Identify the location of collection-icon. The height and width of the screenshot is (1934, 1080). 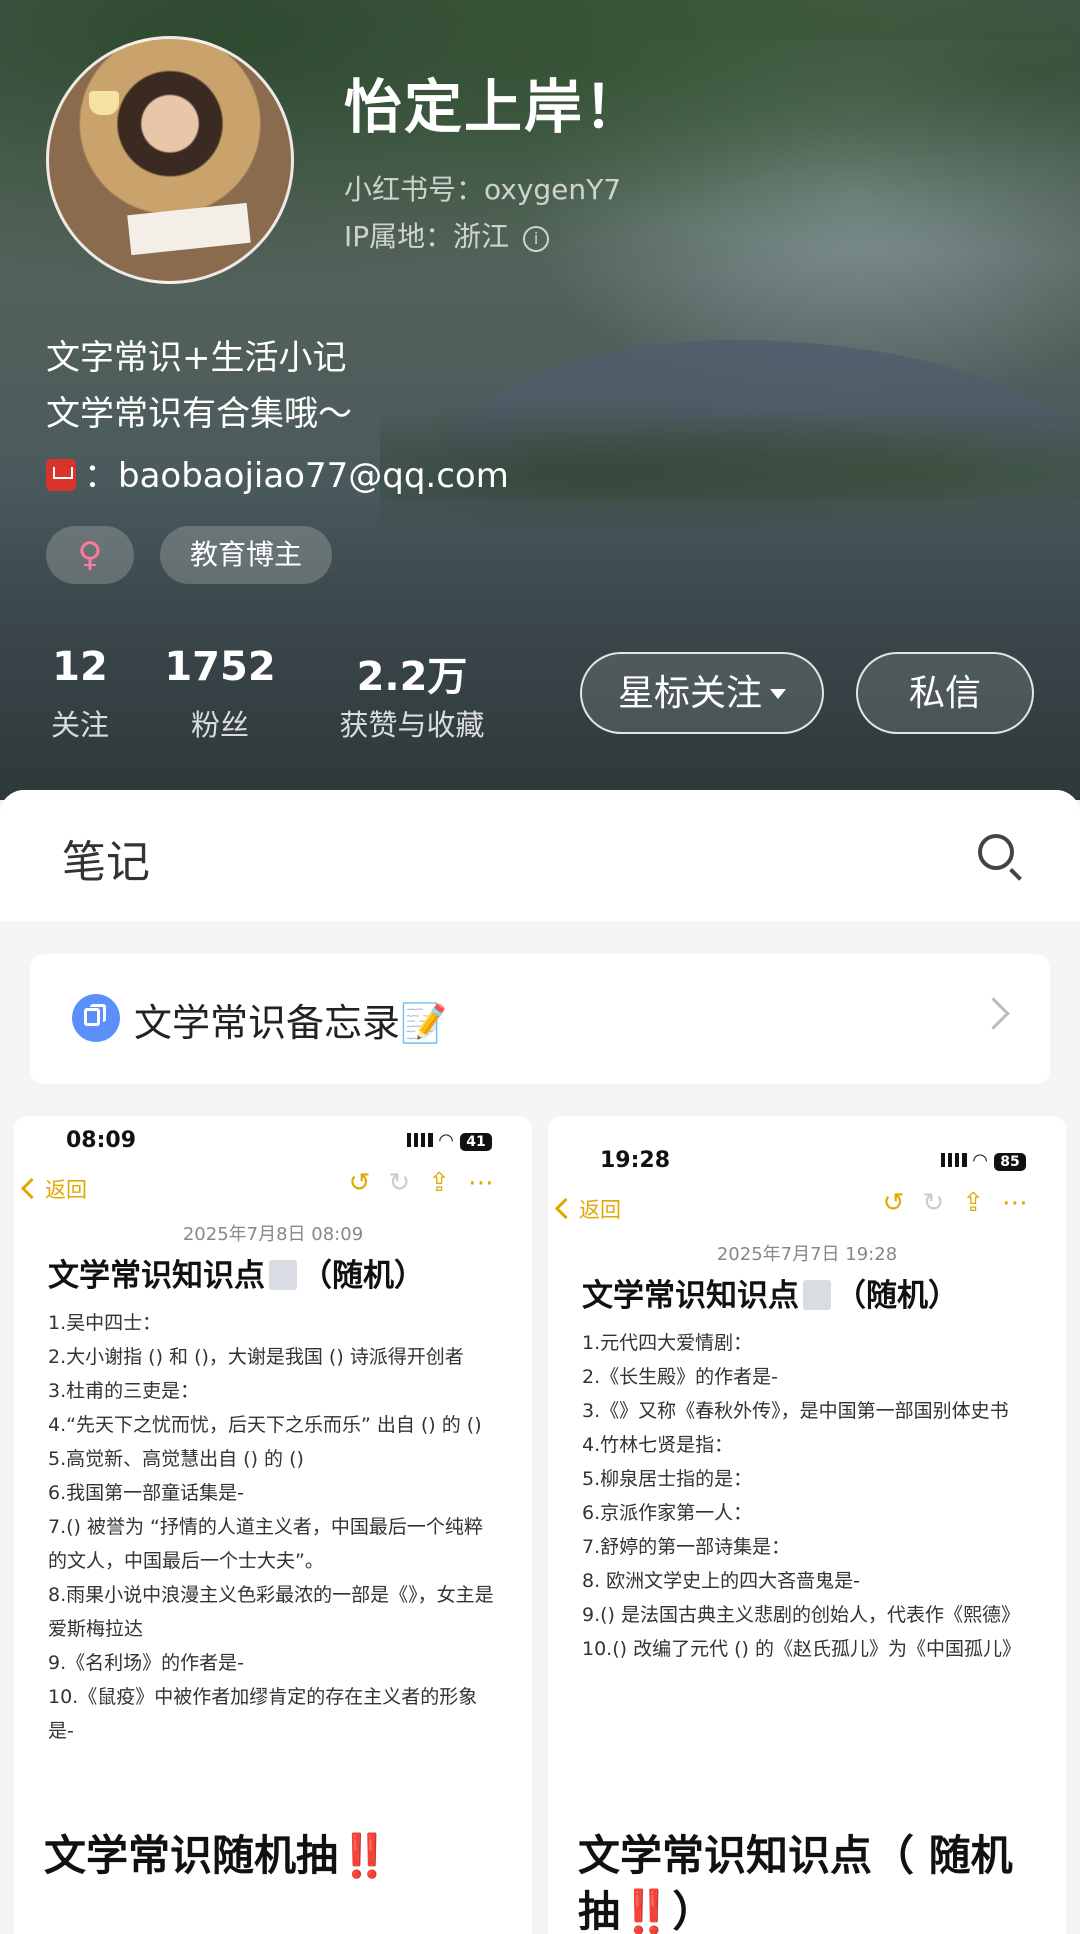
(96, 1018).